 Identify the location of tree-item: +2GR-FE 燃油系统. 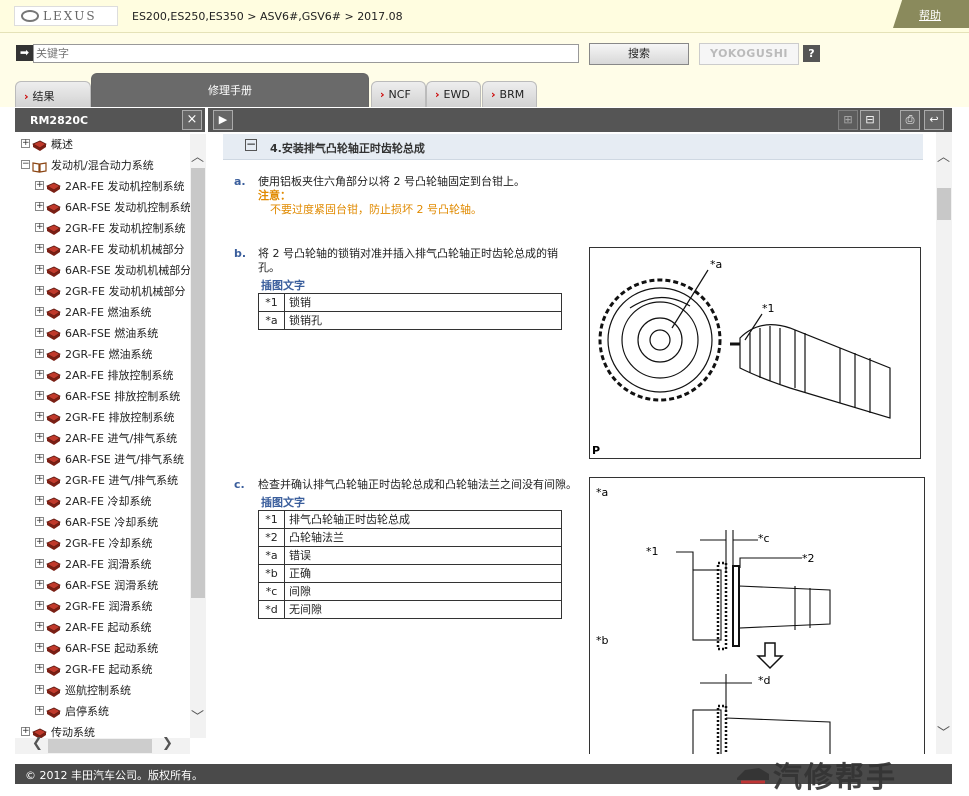
(102, 354).